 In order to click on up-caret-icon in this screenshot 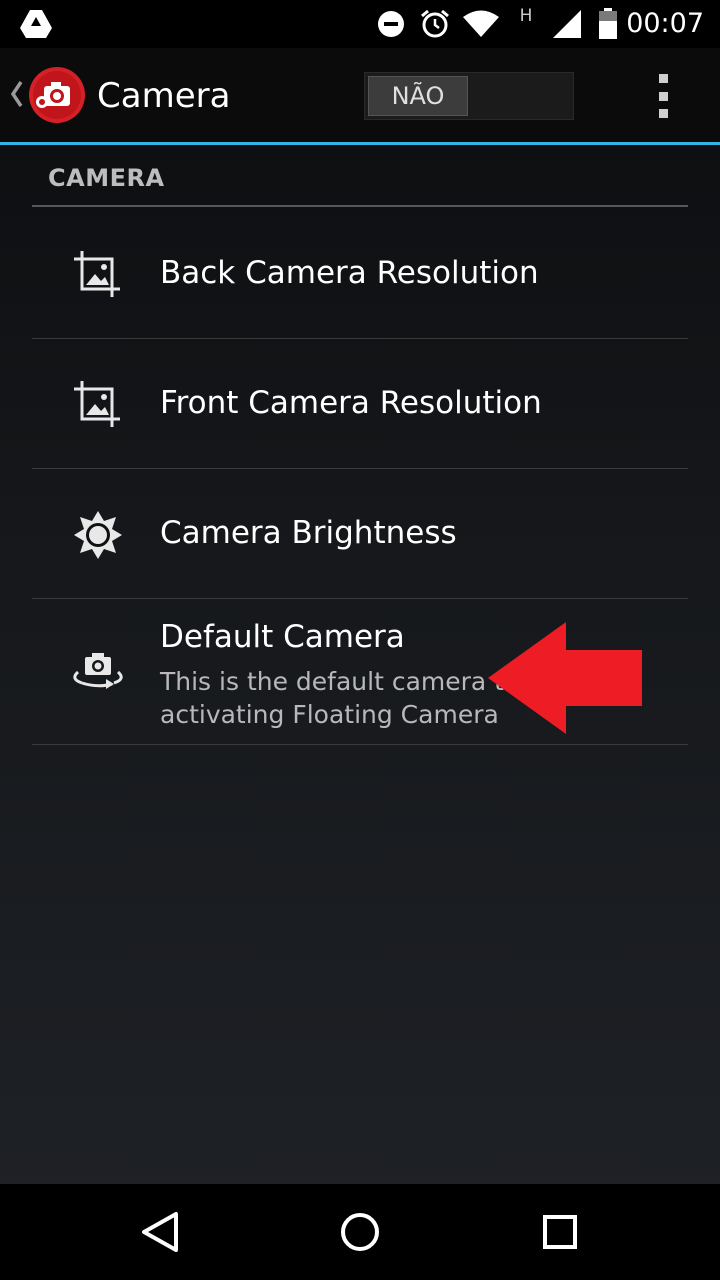, I will do `click(16, 94)`.